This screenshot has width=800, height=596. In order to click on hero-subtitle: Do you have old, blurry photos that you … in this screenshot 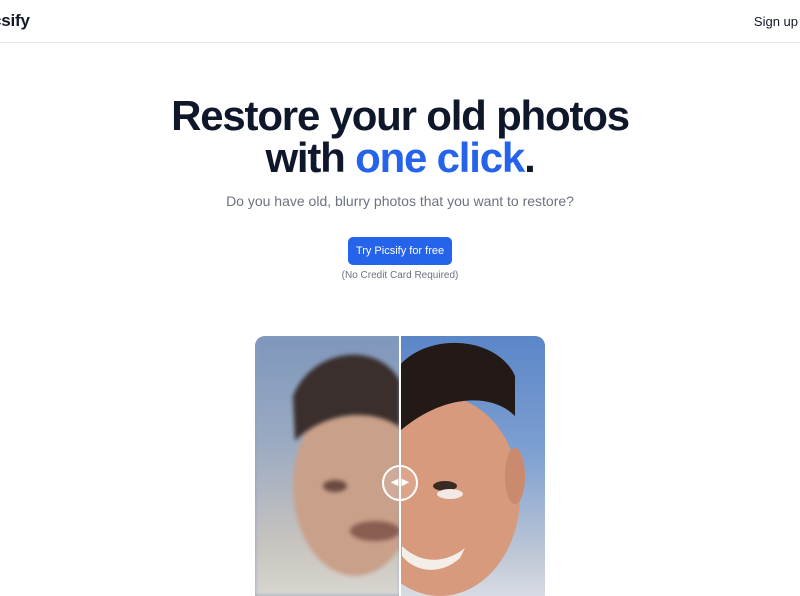, I will do `click(400, 201)`.